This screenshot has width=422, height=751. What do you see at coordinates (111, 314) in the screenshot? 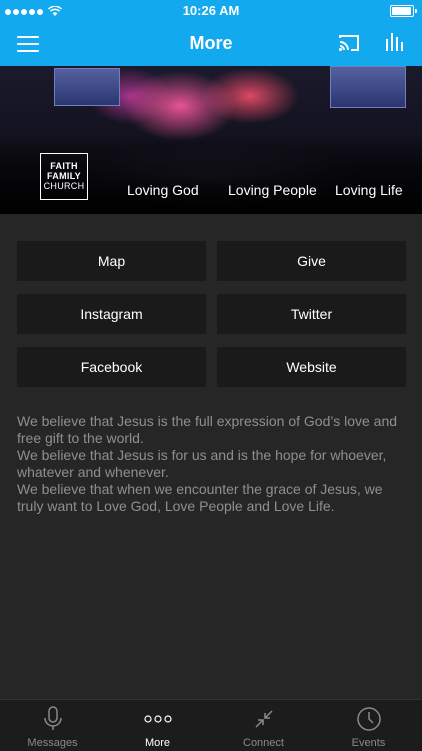
I see `instagram-button: Instagram` at bounding box center [111, 314].